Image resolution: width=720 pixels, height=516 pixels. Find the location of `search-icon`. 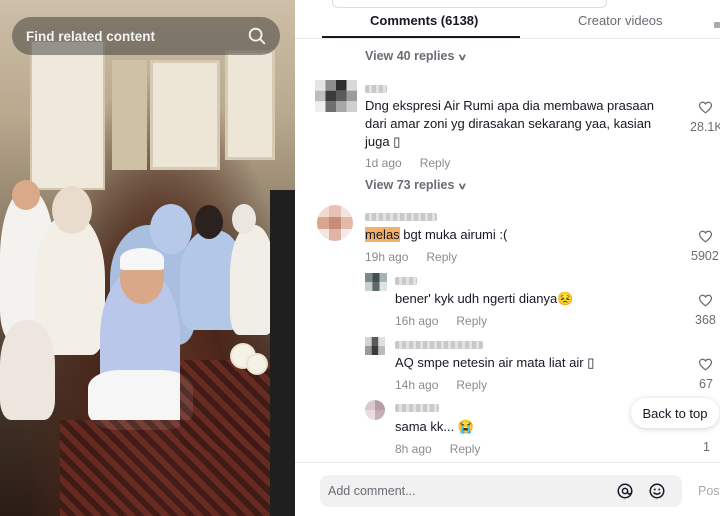

search-icon is located at coordinates (257, 36).